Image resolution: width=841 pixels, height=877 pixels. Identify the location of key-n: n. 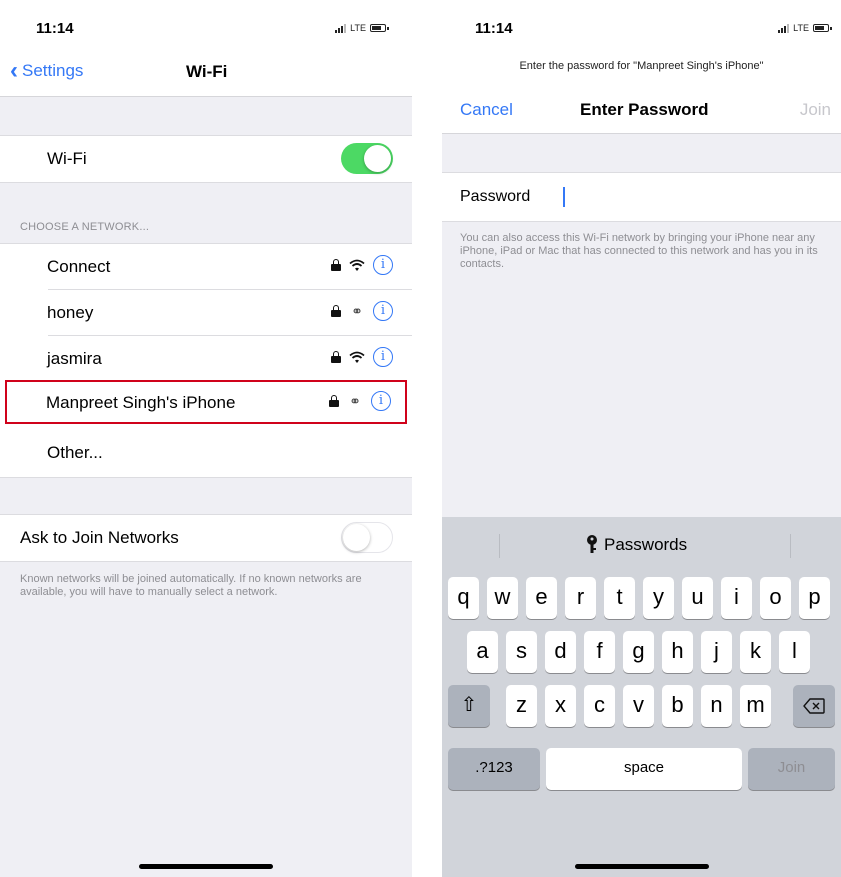
(716, 706).